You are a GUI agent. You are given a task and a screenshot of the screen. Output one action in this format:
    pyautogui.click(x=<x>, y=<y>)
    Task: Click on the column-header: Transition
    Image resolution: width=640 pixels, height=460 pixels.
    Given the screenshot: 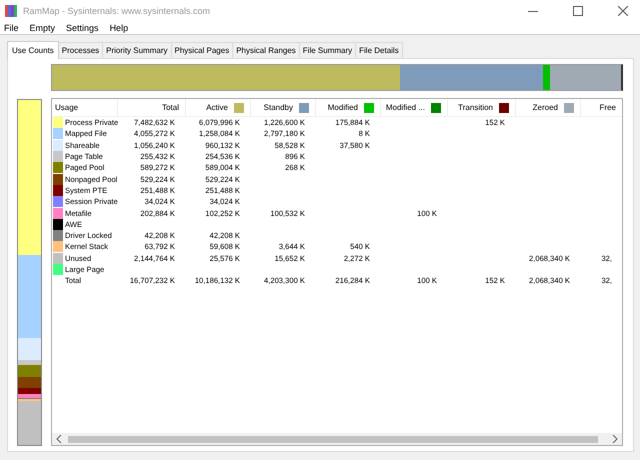 What is the action you would take?
    pyautogui.click(x=482, y=107)
    